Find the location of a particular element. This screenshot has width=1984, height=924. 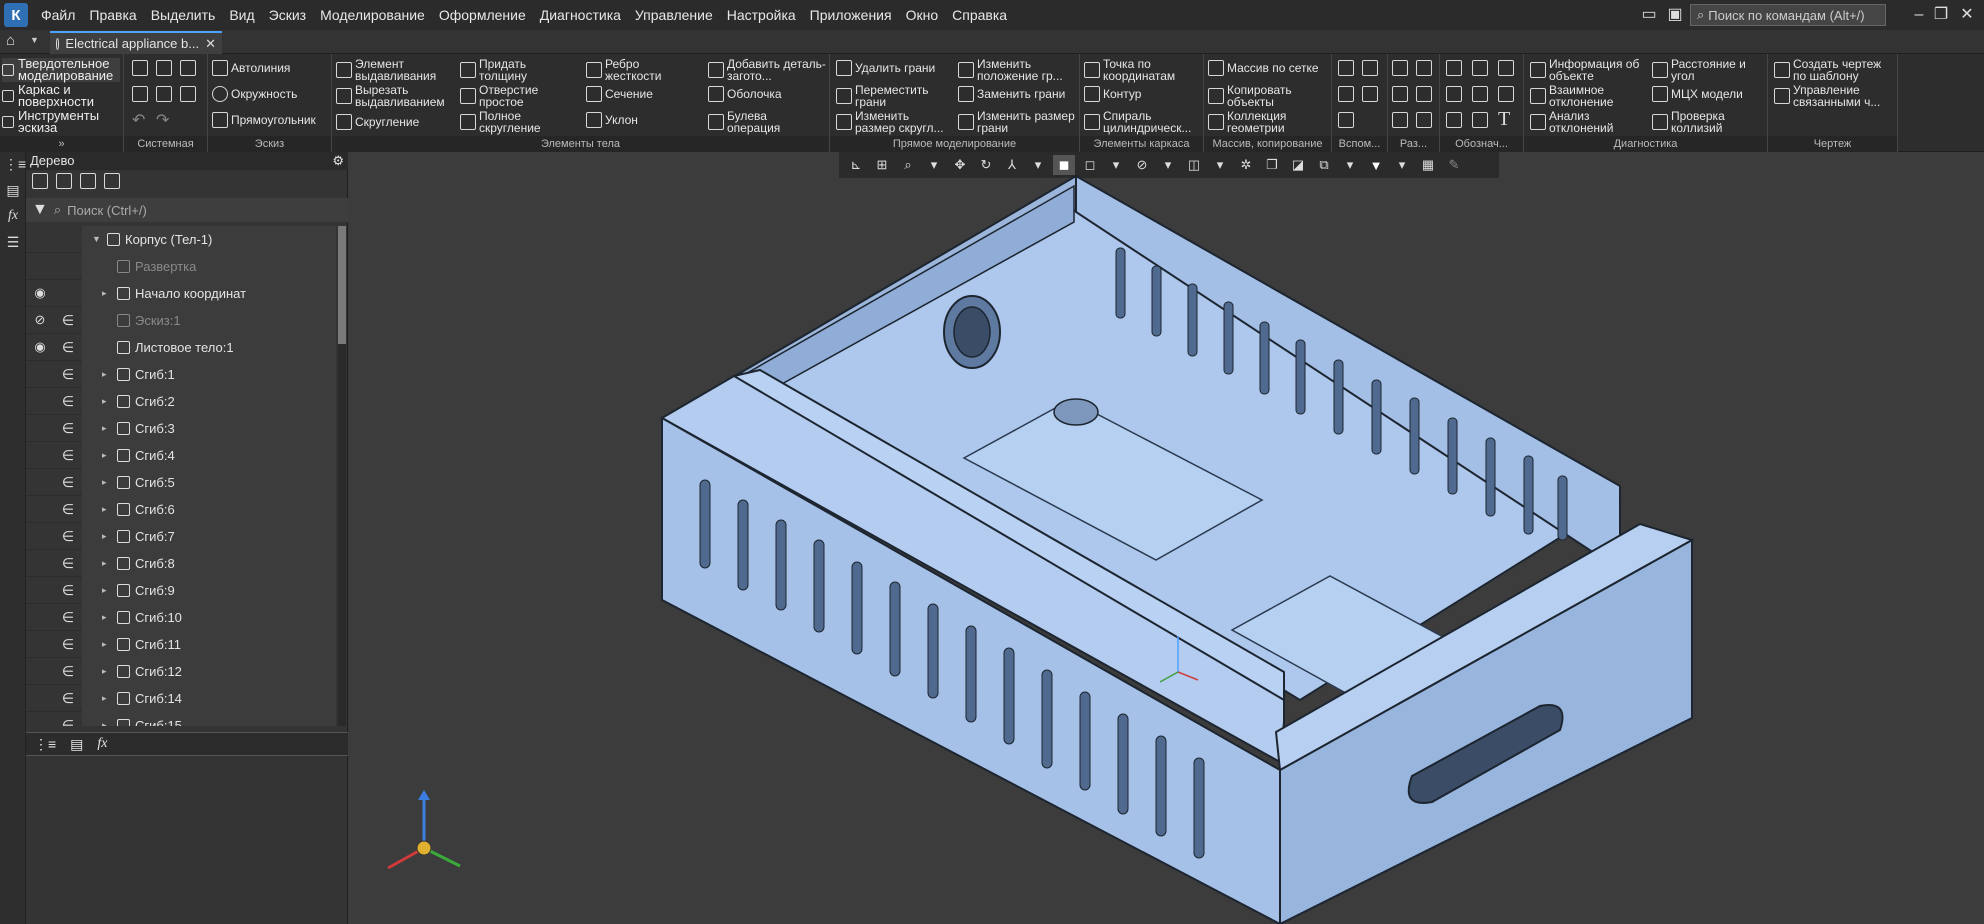

tree-row: ◉ ▸ Начало координат is located at coordinates (181, 293).